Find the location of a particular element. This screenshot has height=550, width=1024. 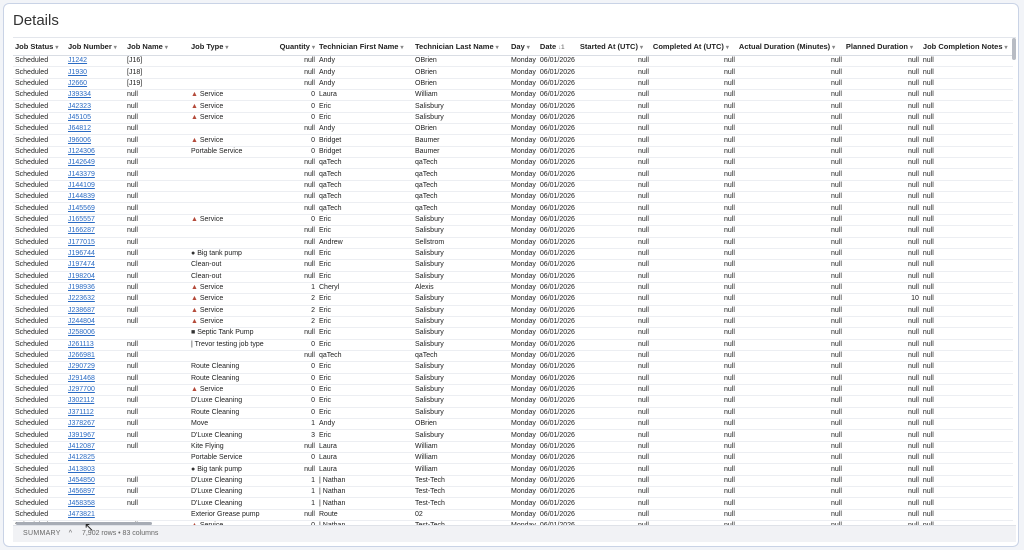

table-cell: J166287 is located at coordinates (95, 231).